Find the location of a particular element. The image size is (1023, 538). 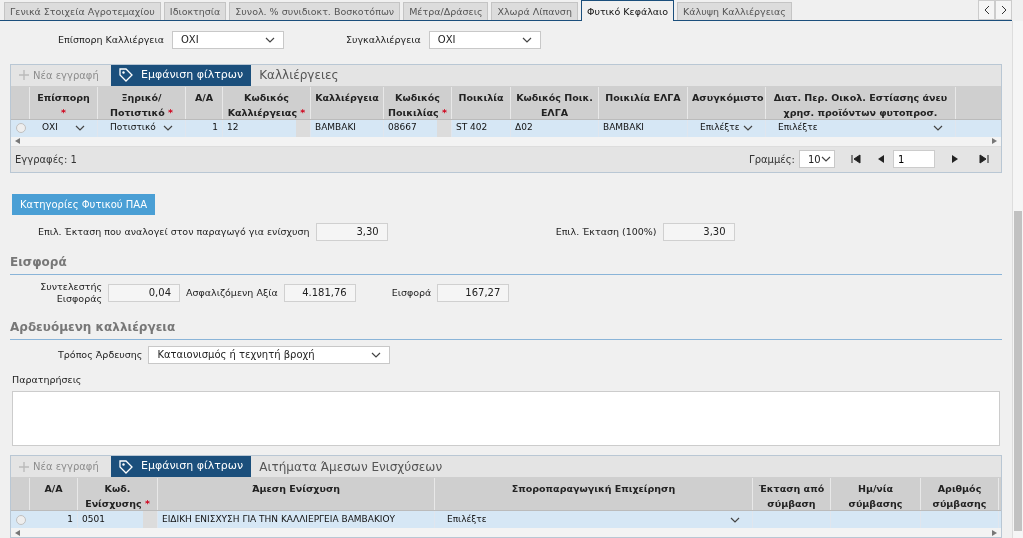

last-page-icon is located at coordinates (984, 159).